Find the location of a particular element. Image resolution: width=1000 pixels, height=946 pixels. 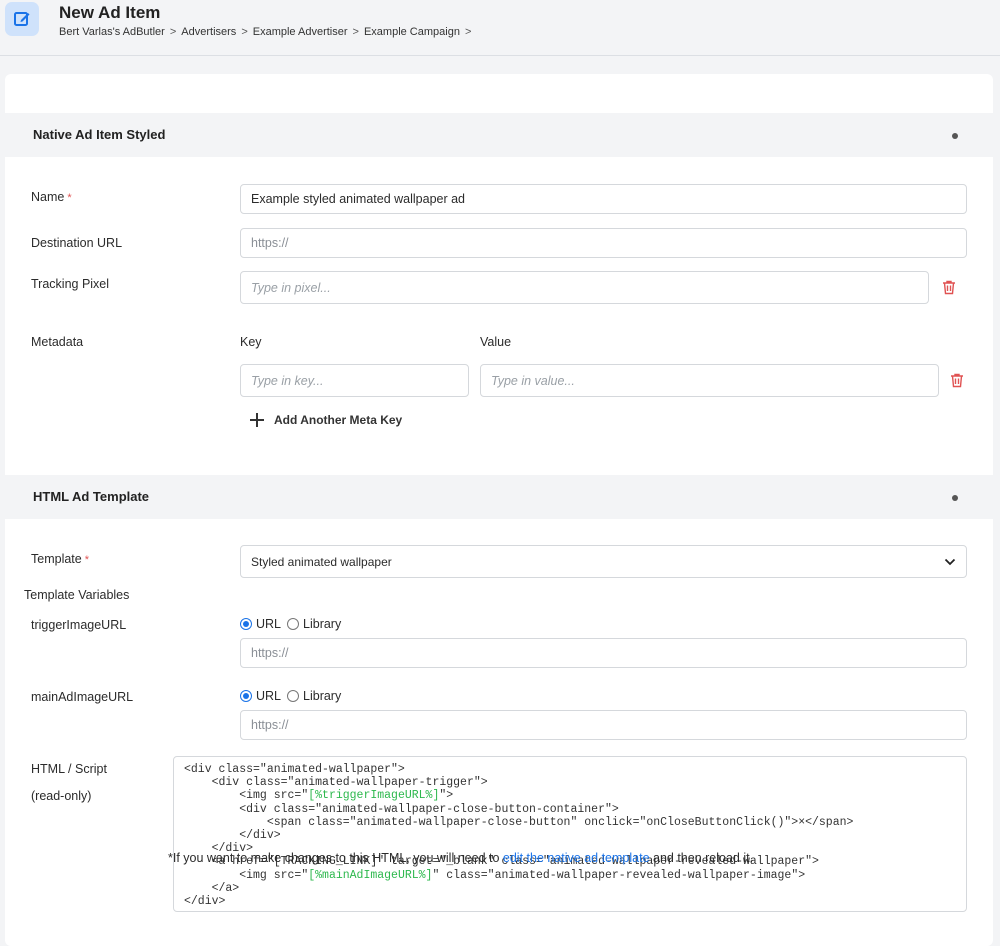

code-text: "> is located at coordinates (446, 796).